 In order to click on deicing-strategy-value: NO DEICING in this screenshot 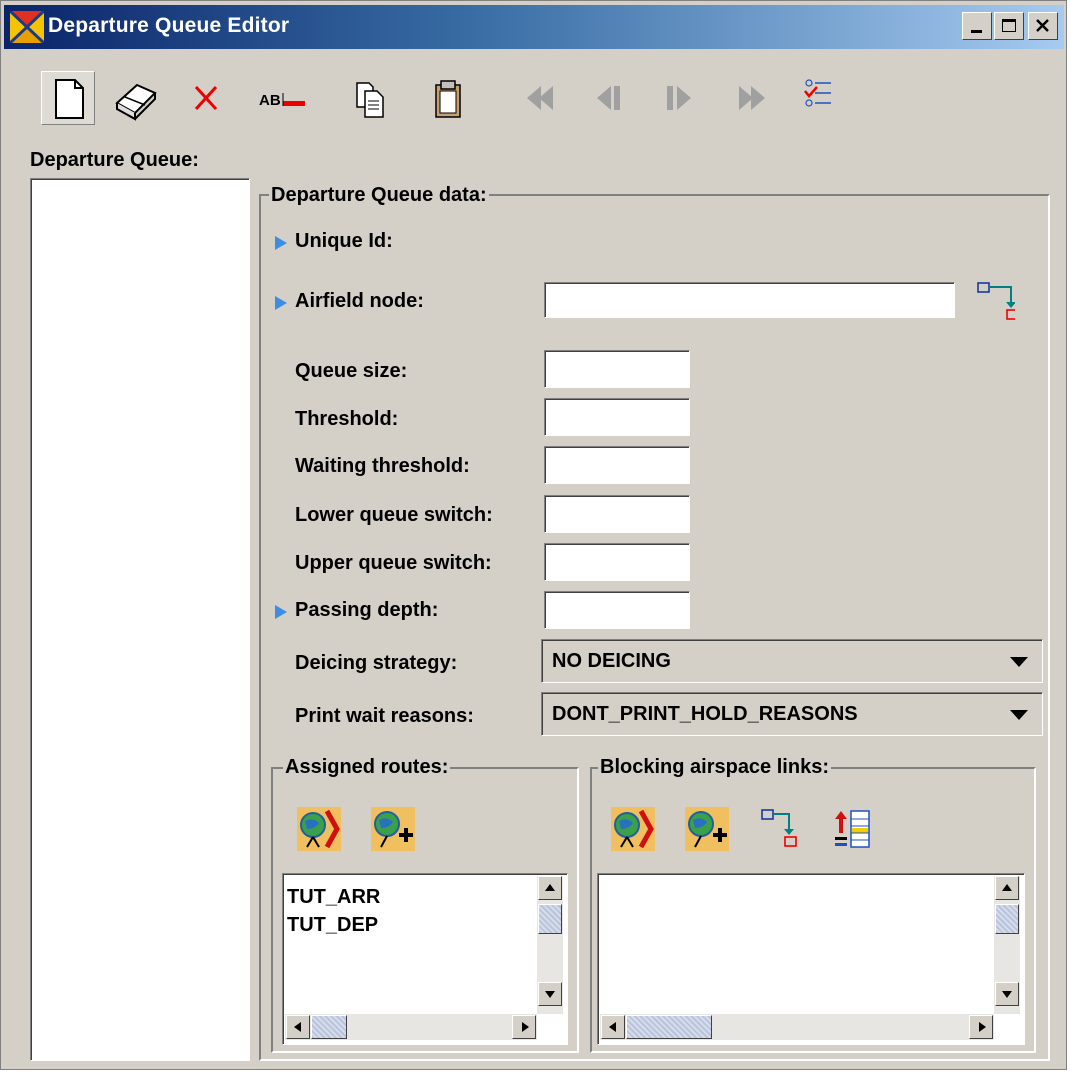, I will do `click(611, 661)`.